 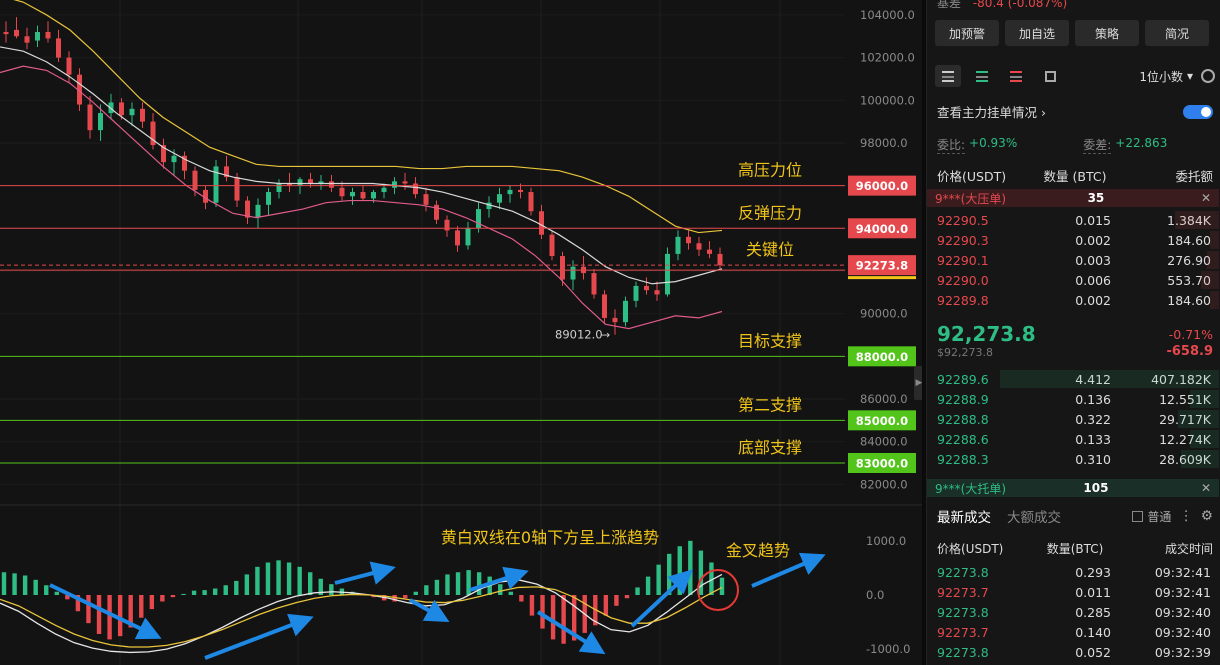 I want to click on trade-row: 92273.7 0.011 09:32:41, so click(x=1073, y=592).